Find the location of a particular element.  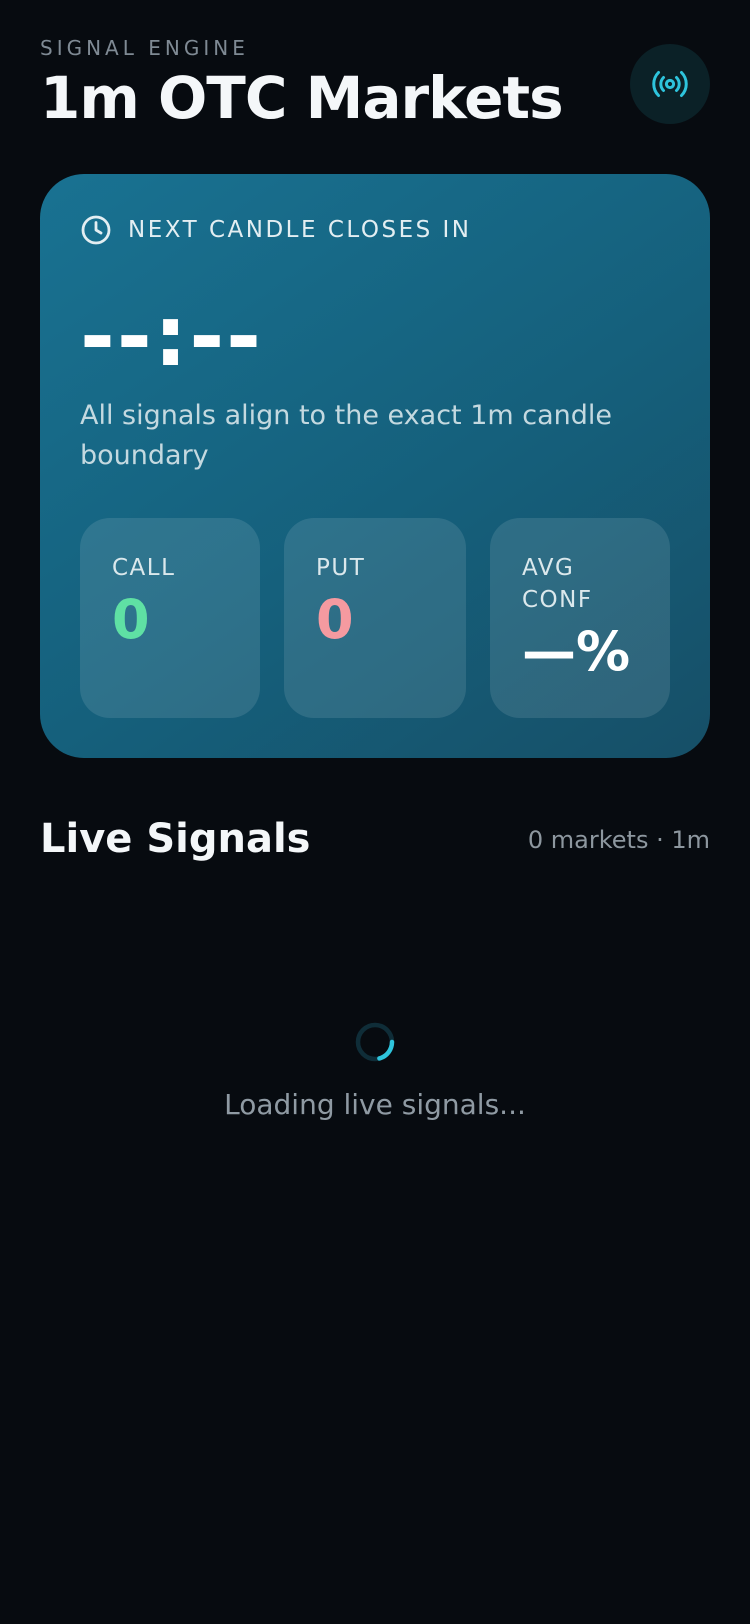

loading-spinner-icon is located at coordinates (375, 1042).